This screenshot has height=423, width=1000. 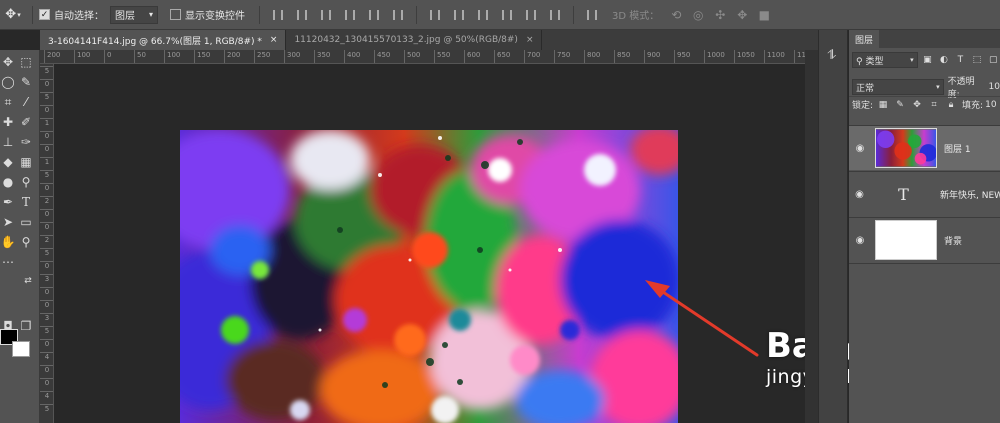 I want to click on layer-row-text: ◉ T 新年快乐, NEW, so click(x=924, y=193).